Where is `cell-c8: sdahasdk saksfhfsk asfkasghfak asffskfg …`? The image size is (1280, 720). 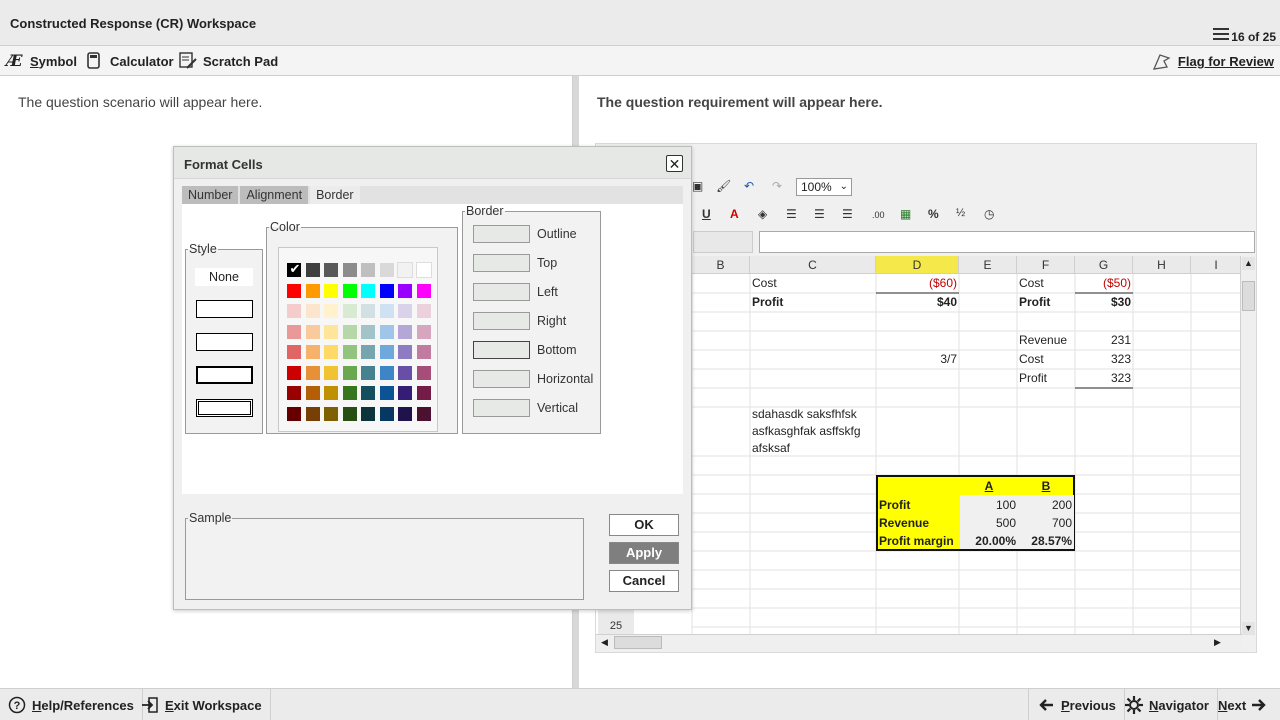
cell-c8: sdahasdk saksfhfsk asfkasghfak asffskfg … is located at coordinates (806, 431).